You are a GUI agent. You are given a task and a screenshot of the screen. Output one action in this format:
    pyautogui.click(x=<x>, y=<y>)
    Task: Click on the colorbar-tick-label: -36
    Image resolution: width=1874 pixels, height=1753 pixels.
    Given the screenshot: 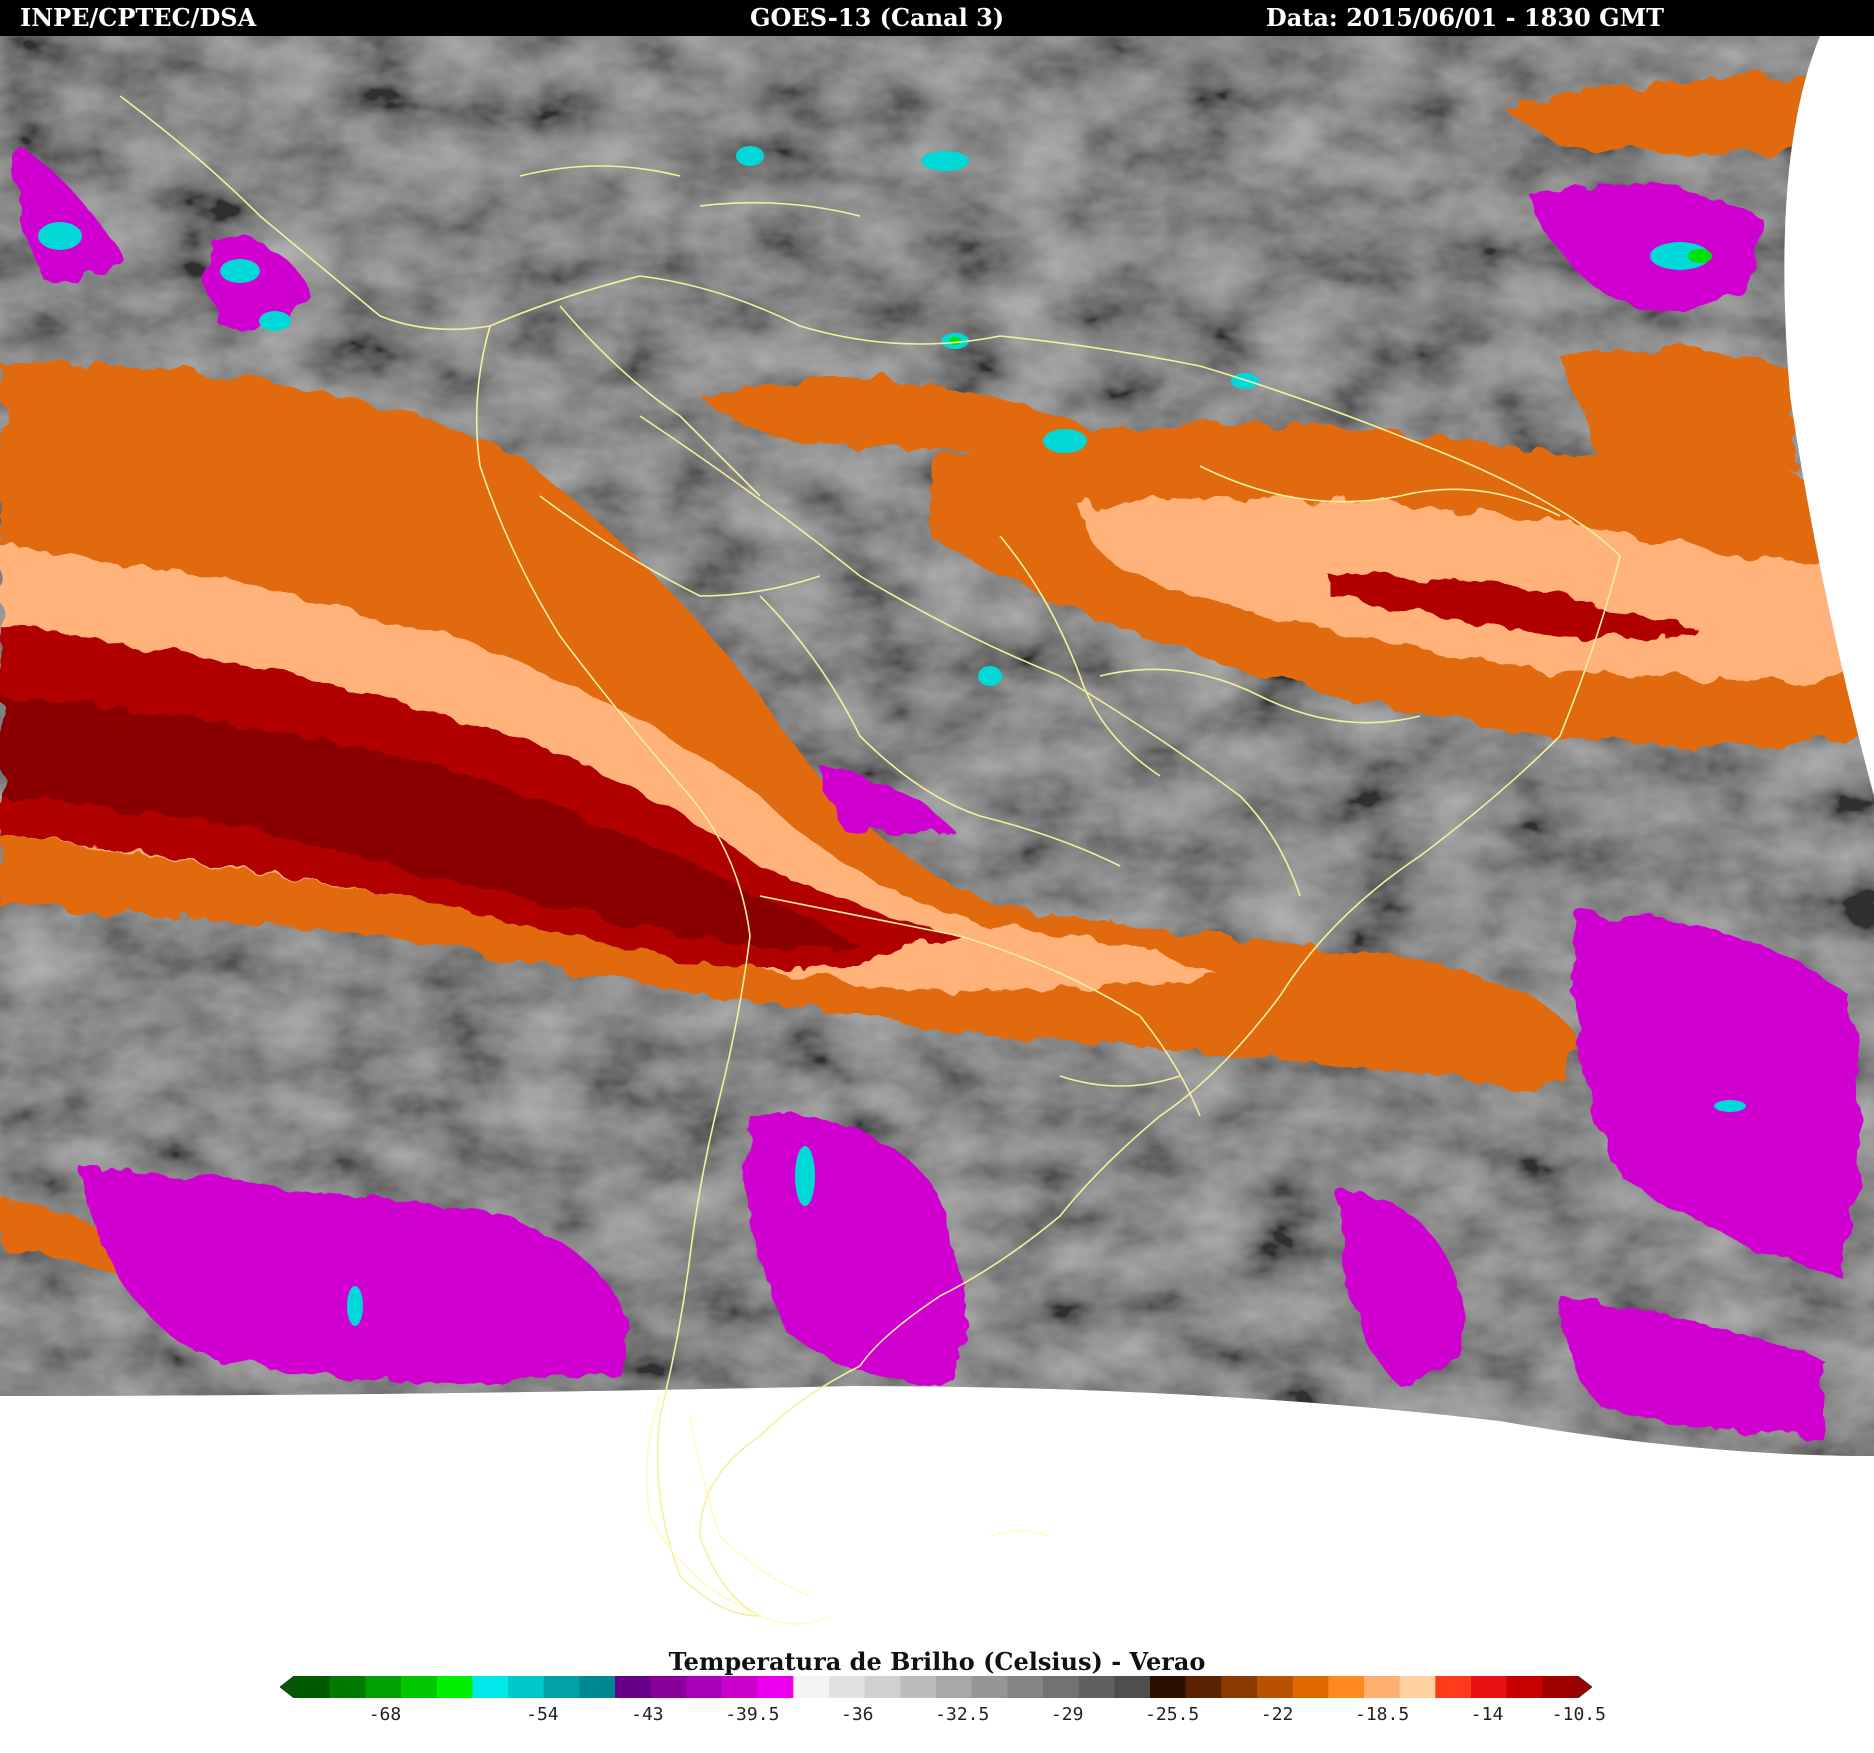 What is the action you would take?
    pyautogui.click(x=857, y=1714)
    